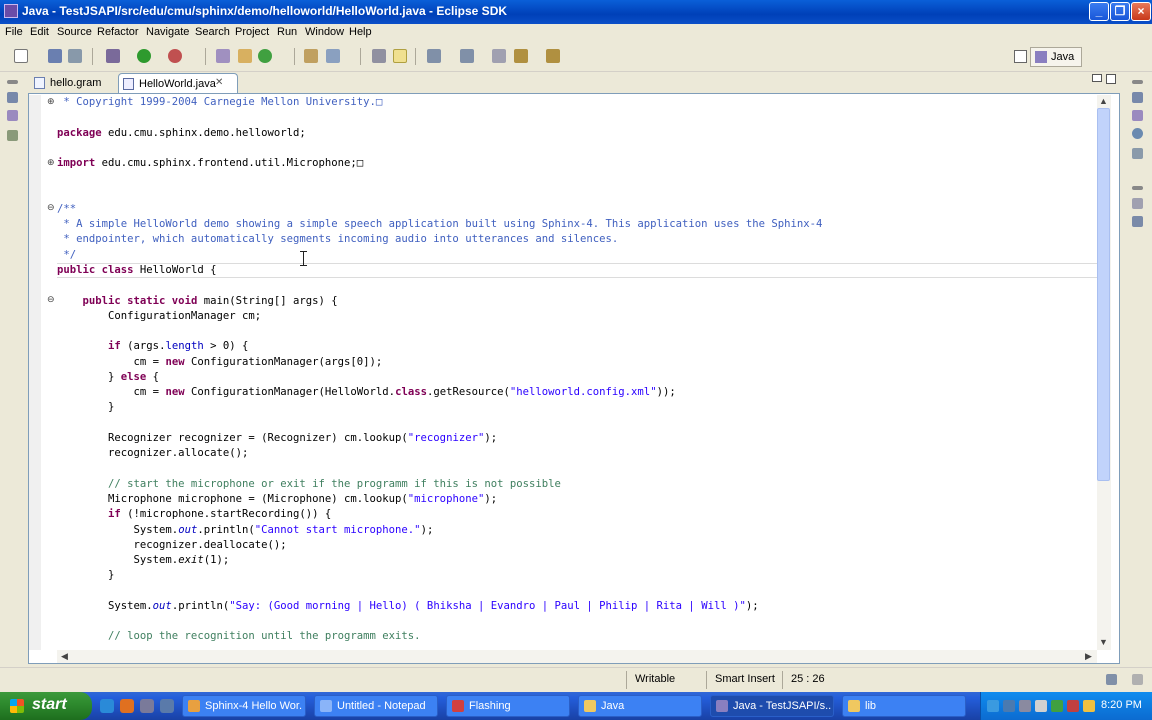 This screenshot has width=1152, height=720. What do you see at coordinates (14, 32) in the screenshot?
I see `menu-file: File` at bounding box center [14, 32].